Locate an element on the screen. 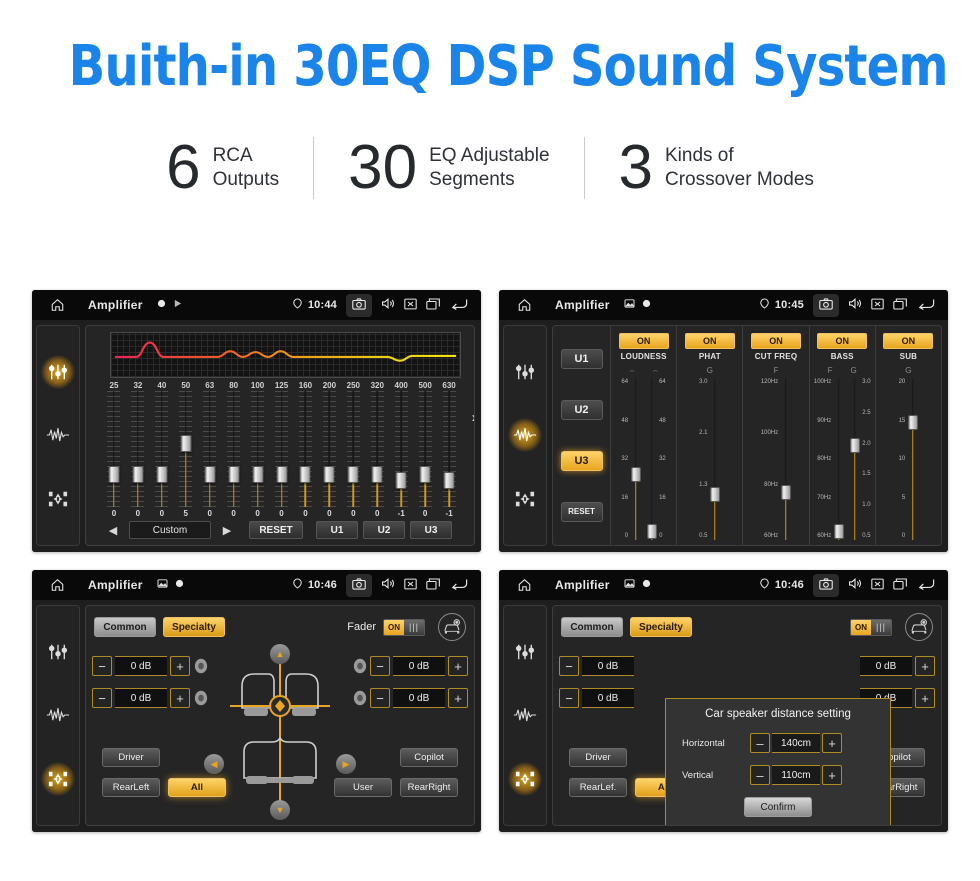 Image resolution: width=980 pixels, height=881 pixels. dsp-fader: 3.0 2.5 2.0 1.5 1.0 0.5 is located at coordinates (860, 459).